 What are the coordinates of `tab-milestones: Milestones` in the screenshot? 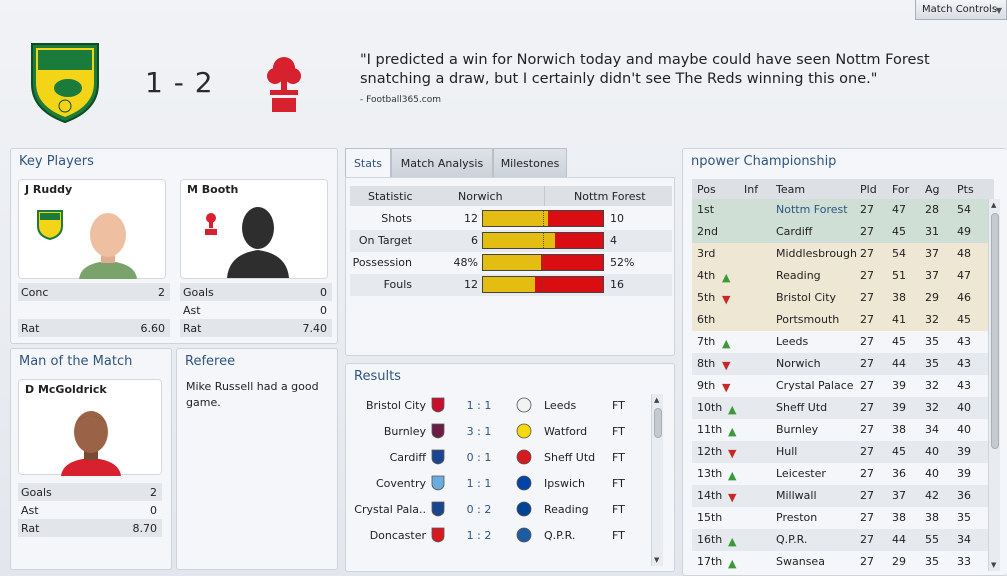 It's located at (530, 163).